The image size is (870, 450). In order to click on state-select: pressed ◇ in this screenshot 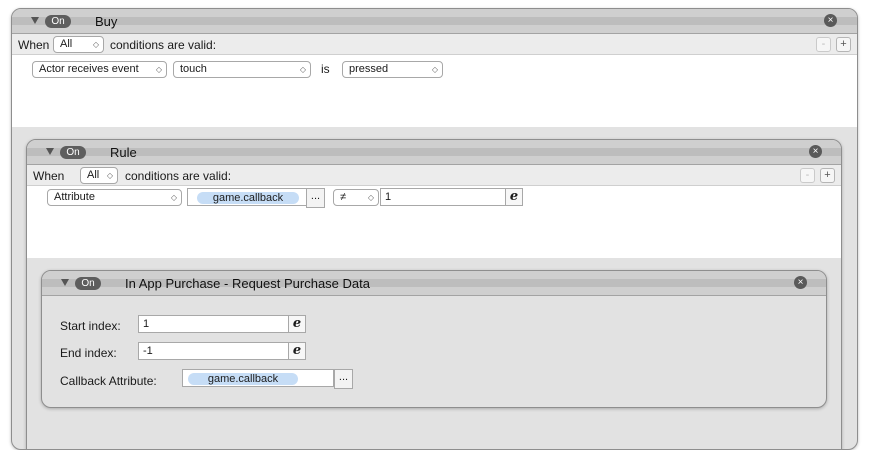, I will do `click(392, 69)`.